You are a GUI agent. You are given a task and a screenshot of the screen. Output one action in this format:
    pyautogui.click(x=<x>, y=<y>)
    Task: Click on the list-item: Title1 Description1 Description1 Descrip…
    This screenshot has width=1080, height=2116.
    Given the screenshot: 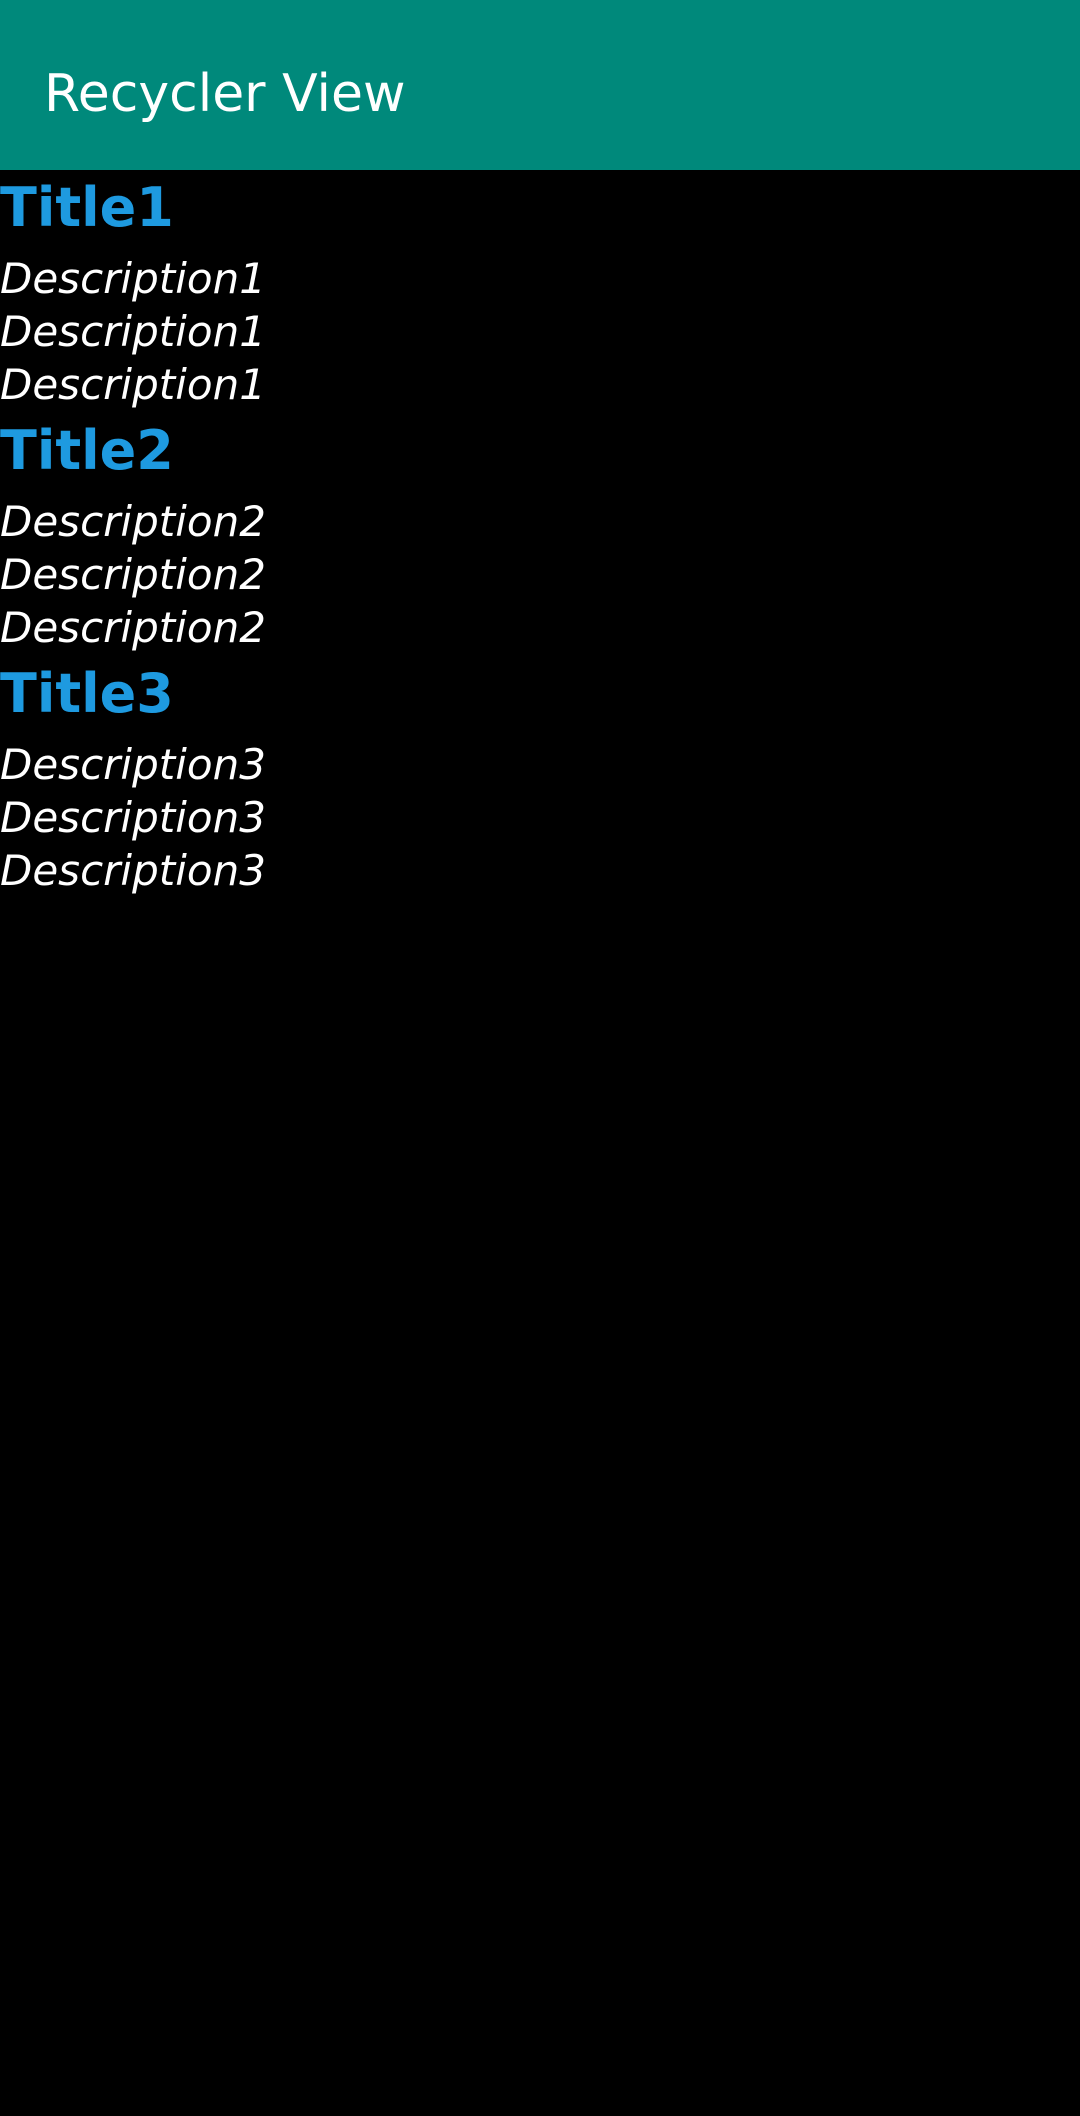 What is the action you would take?
    pyautogui.click(x=540, y=291)
    